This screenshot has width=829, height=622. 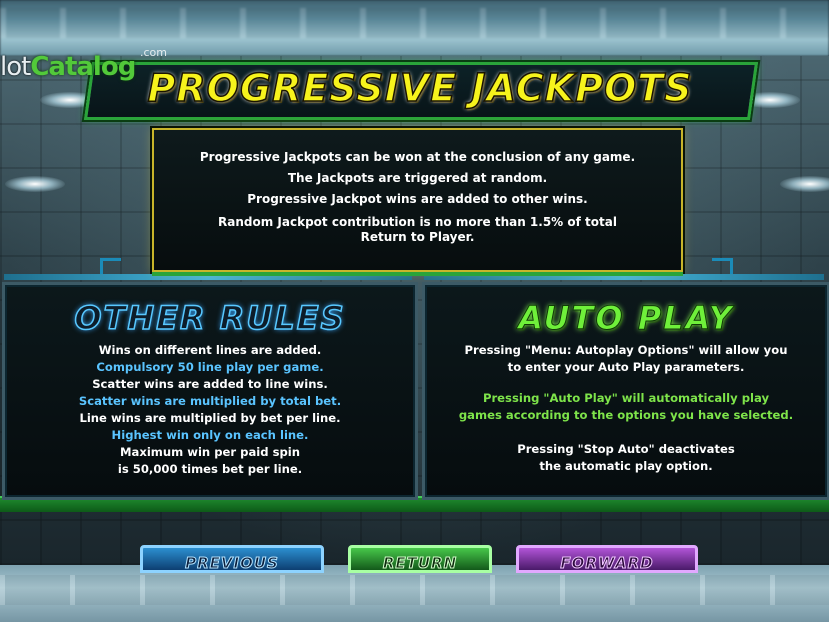 I want to click on rule-line-highlight: Compulsory 50 line play per game., so click(x=210, y=367).